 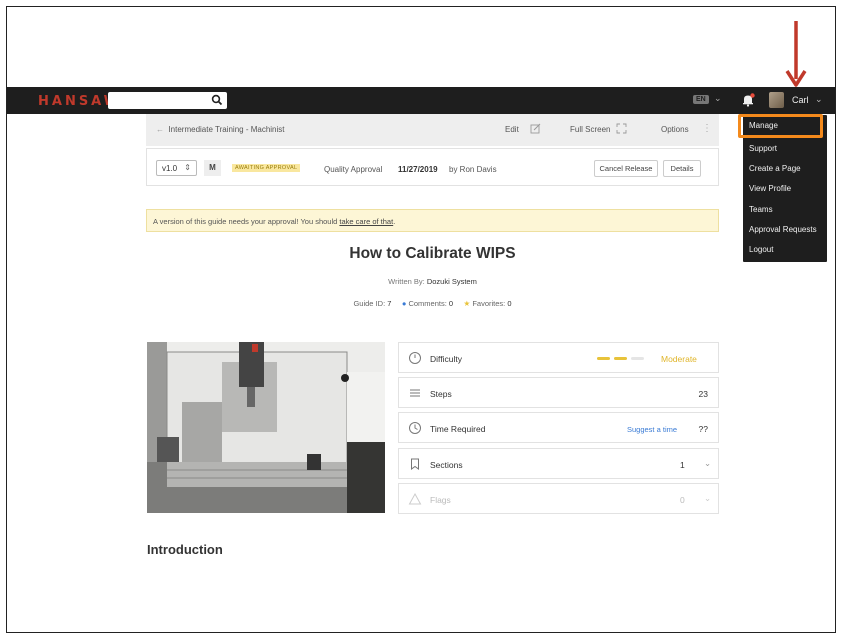 What do you see at coordinates (415, 464) in the screenshot?
I see `bookmark-icon` at bounding box center [415, 464].